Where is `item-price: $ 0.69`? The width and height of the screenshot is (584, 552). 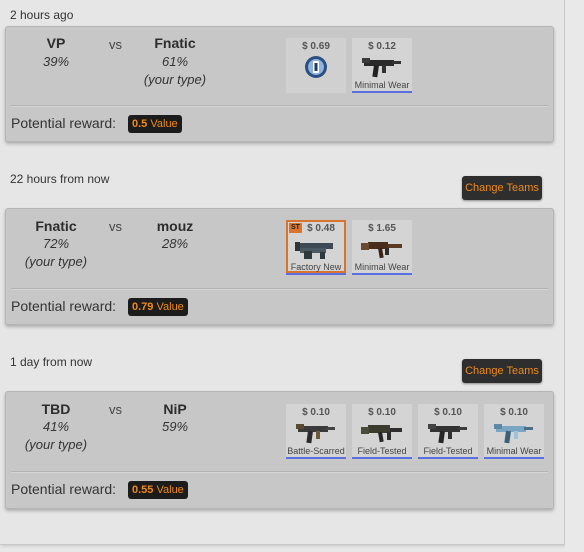
item-price: $ 0.69 is located at coordinates (316, 46).